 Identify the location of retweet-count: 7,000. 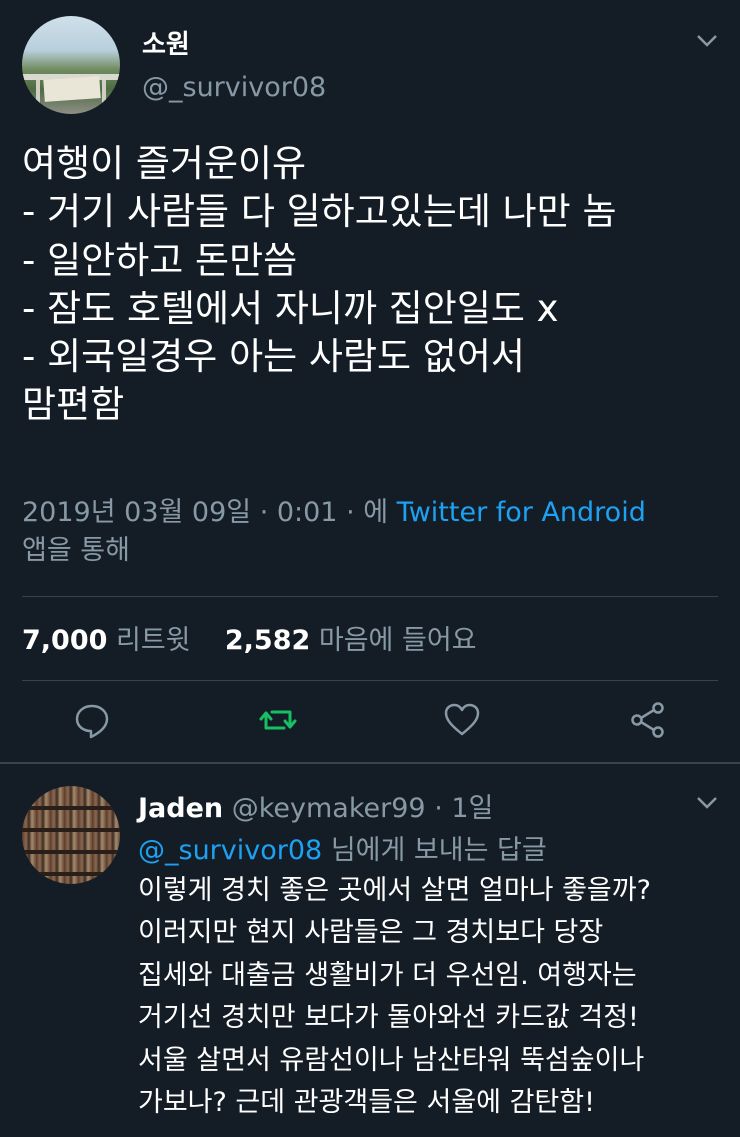
(65, 640).